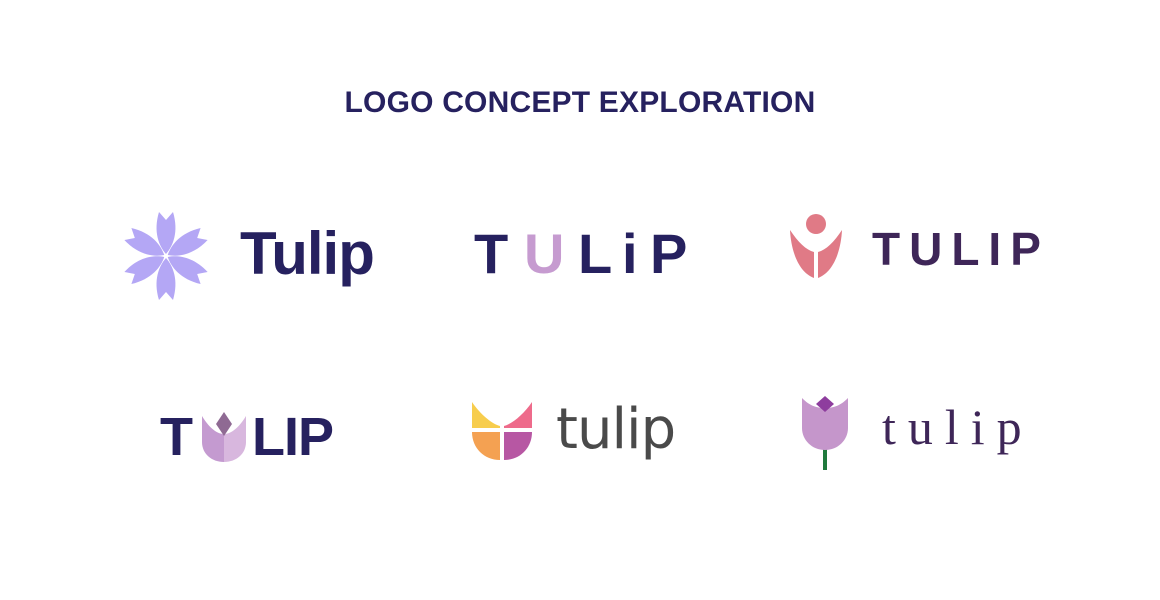 The height and width of the screenshot is (600, 1160). What do you see at coordinates (961, 249) in the screenshot?
I see `logo-wordmark: TULIP` at bounding box center [961, 249].